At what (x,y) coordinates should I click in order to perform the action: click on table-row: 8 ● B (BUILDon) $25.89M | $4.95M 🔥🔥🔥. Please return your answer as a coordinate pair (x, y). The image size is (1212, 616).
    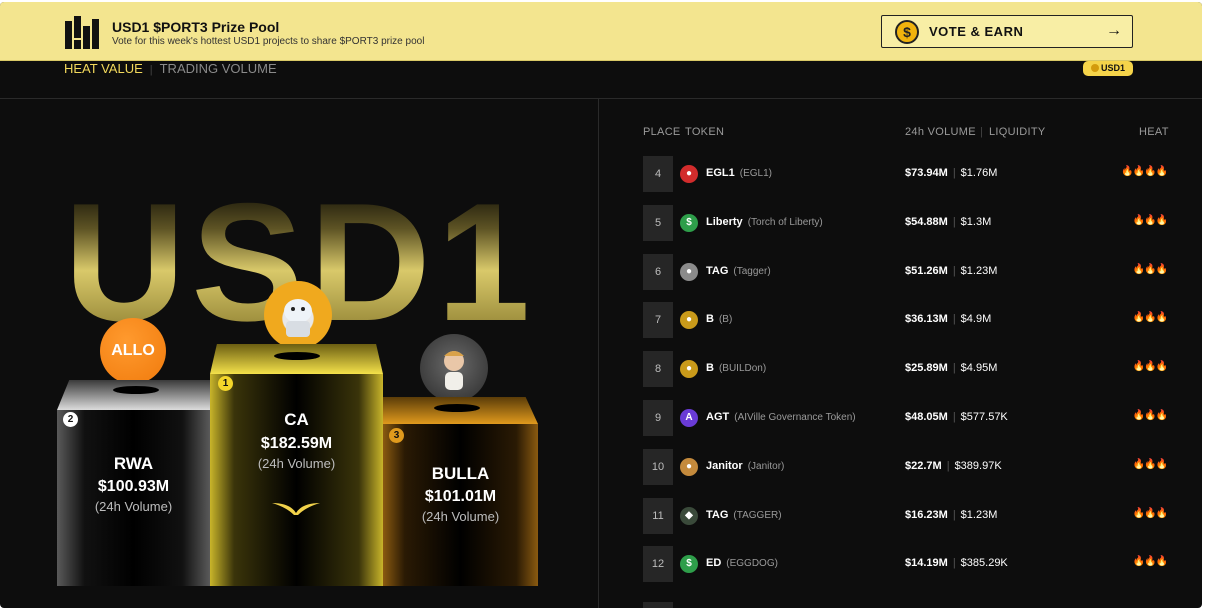
    Looking at the image, I should click on (908, 369).